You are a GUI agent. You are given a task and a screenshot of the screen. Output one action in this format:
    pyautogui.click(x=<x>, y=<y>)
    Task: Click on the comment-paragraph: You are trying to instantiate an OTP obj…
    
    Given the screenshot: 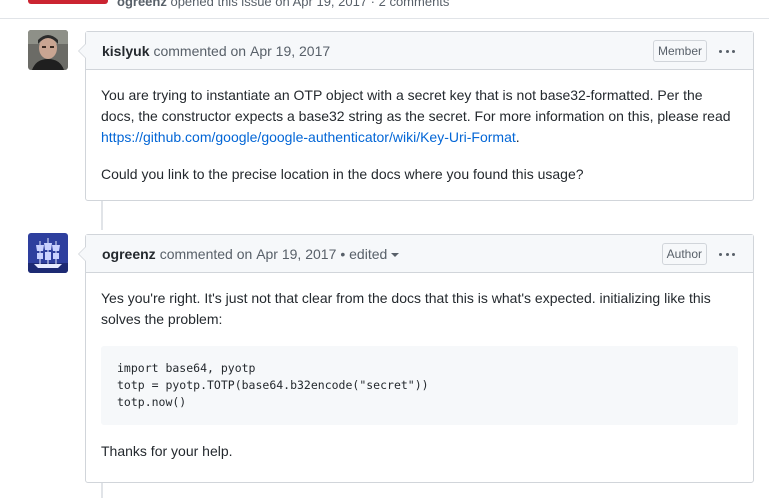 What is the action you would take?
    pyautogui.click(x=419, y=116)
    